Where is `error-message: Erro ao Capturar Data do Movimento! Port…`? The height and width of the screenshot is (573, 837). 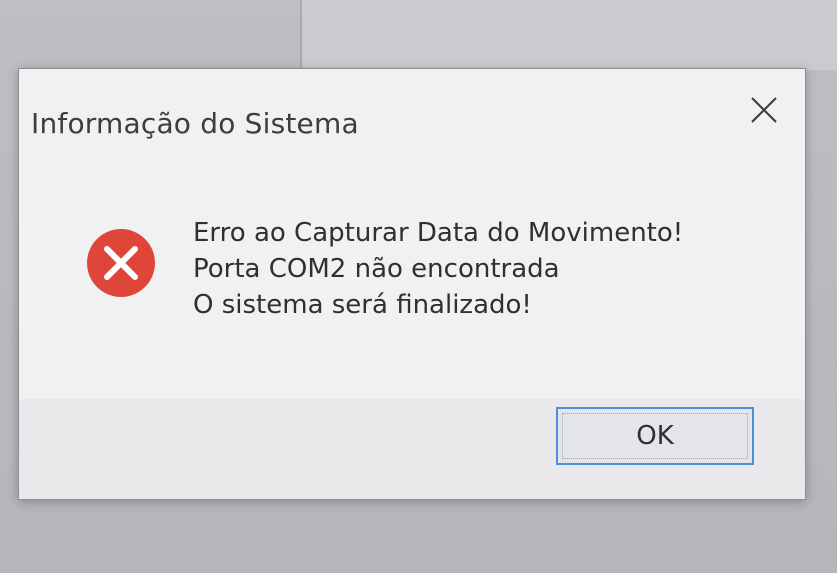 error-message: Erro ao Capturar Data do Movimento! Port… is located at coordinates (438, 269).